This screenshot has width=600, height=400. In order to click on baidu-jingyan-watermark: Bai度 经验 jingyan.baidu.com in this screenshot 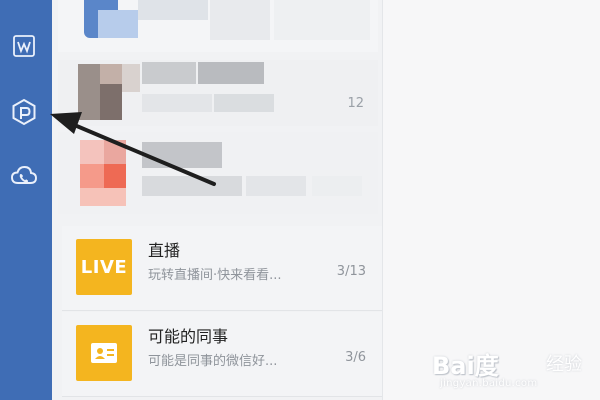, I will do `click(507, 370)`.